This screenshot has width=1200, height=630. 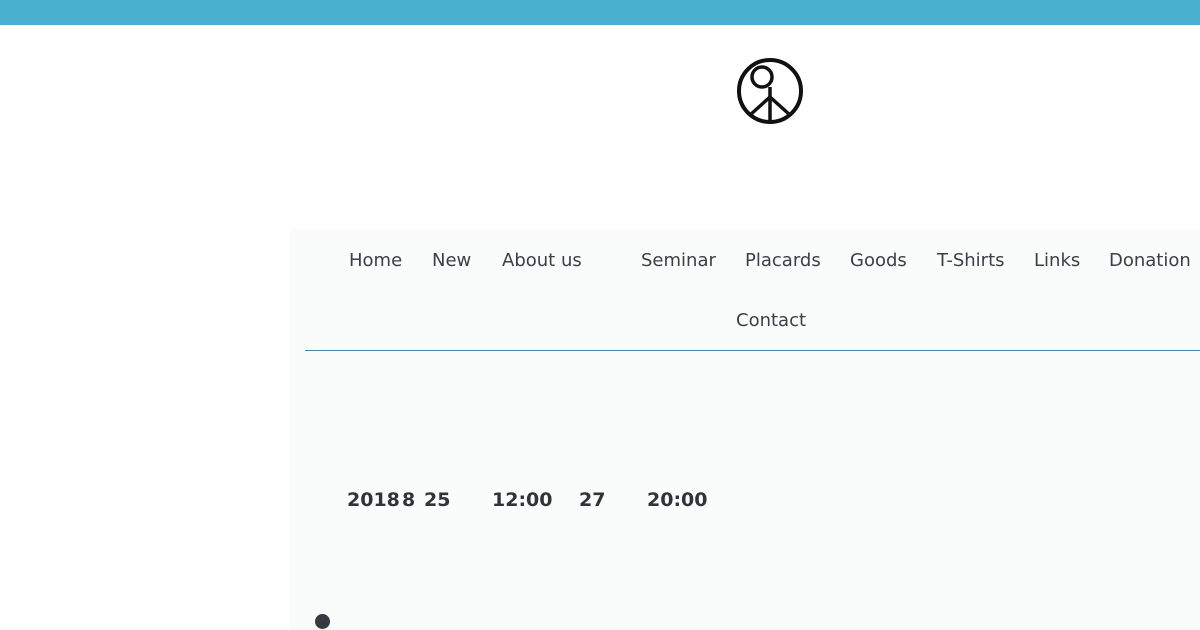 I want to click on event-month: 8, so click(x=409, y=500).